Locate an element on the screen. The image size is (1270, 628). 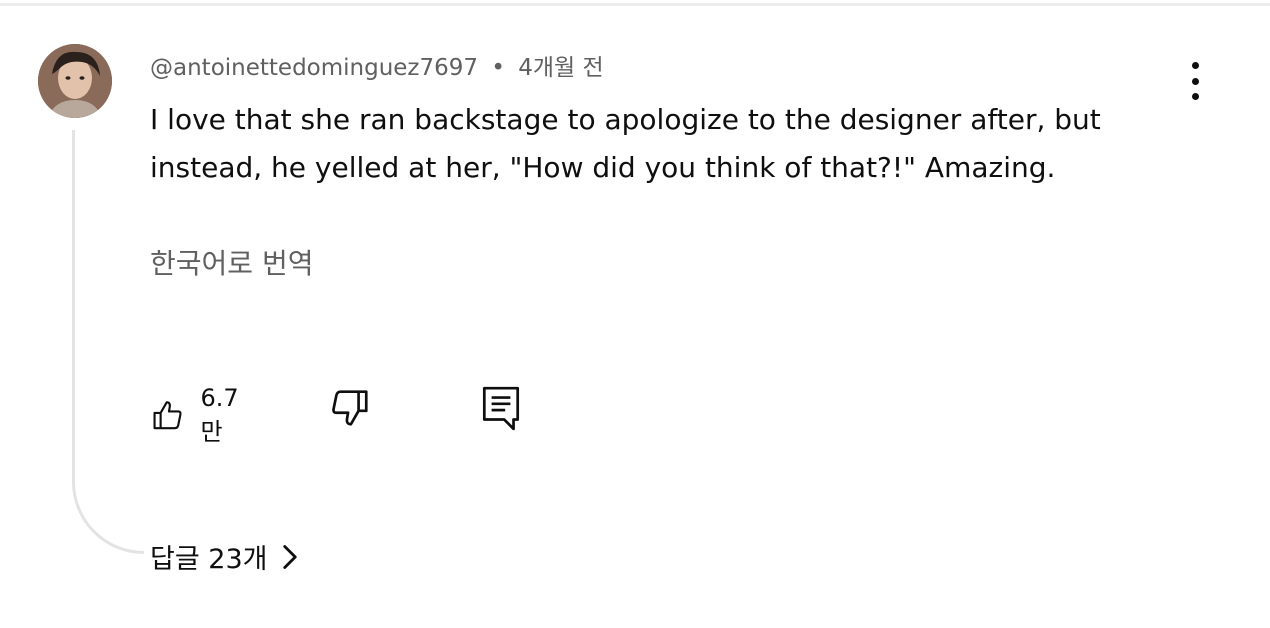
comment-timestamp: 4개월 전 is located at coordinates (560, 68).